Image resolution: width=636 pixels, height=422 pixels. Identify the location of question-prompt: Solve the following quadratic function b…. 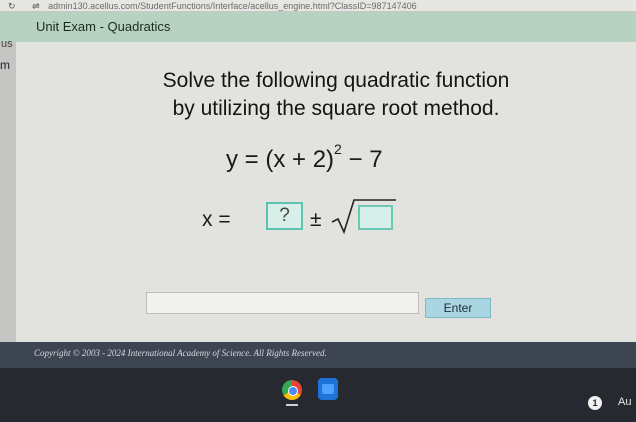
(326, 95).